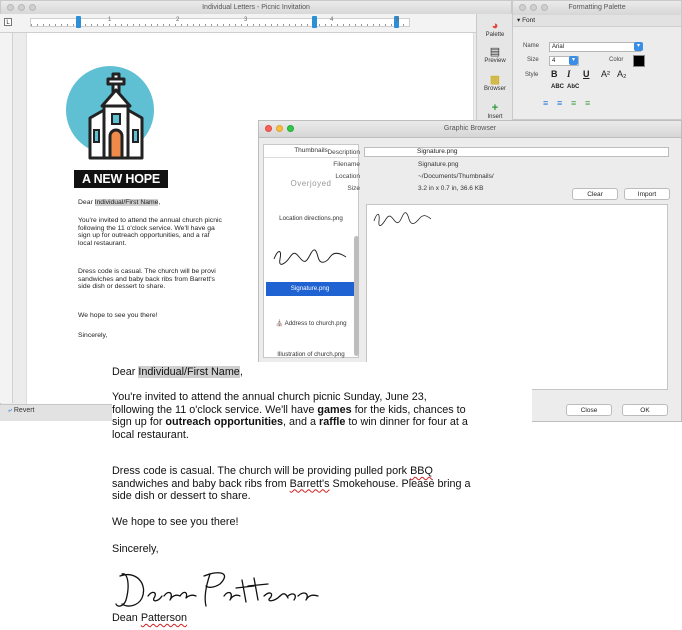 The height and width of the screenshot is (630, 682). What do you see at coordinates (559, 103) in the screenshot?
I see `align-center-icon: ≡` at bounding box center [559, 103].